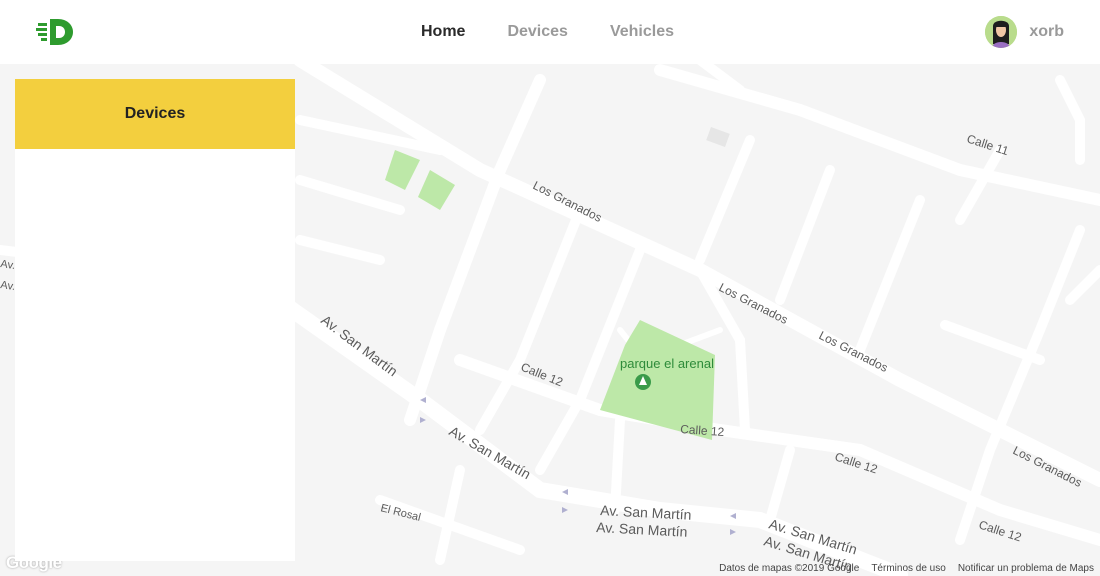 The image size is (1100, 576). Describe the element at coordinates (667, 363) in the screenshot. I see `park-label: parque el arenal` at that location.